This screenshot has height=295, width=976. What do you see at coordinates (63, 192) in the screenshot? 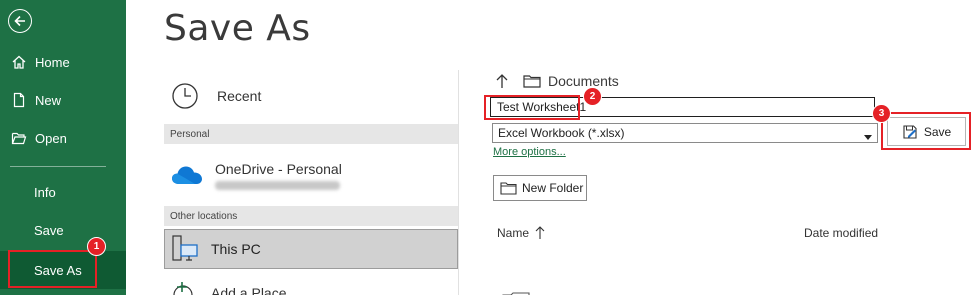
I see `sidebar-item-info: Info` at bounding box center [63, 192].